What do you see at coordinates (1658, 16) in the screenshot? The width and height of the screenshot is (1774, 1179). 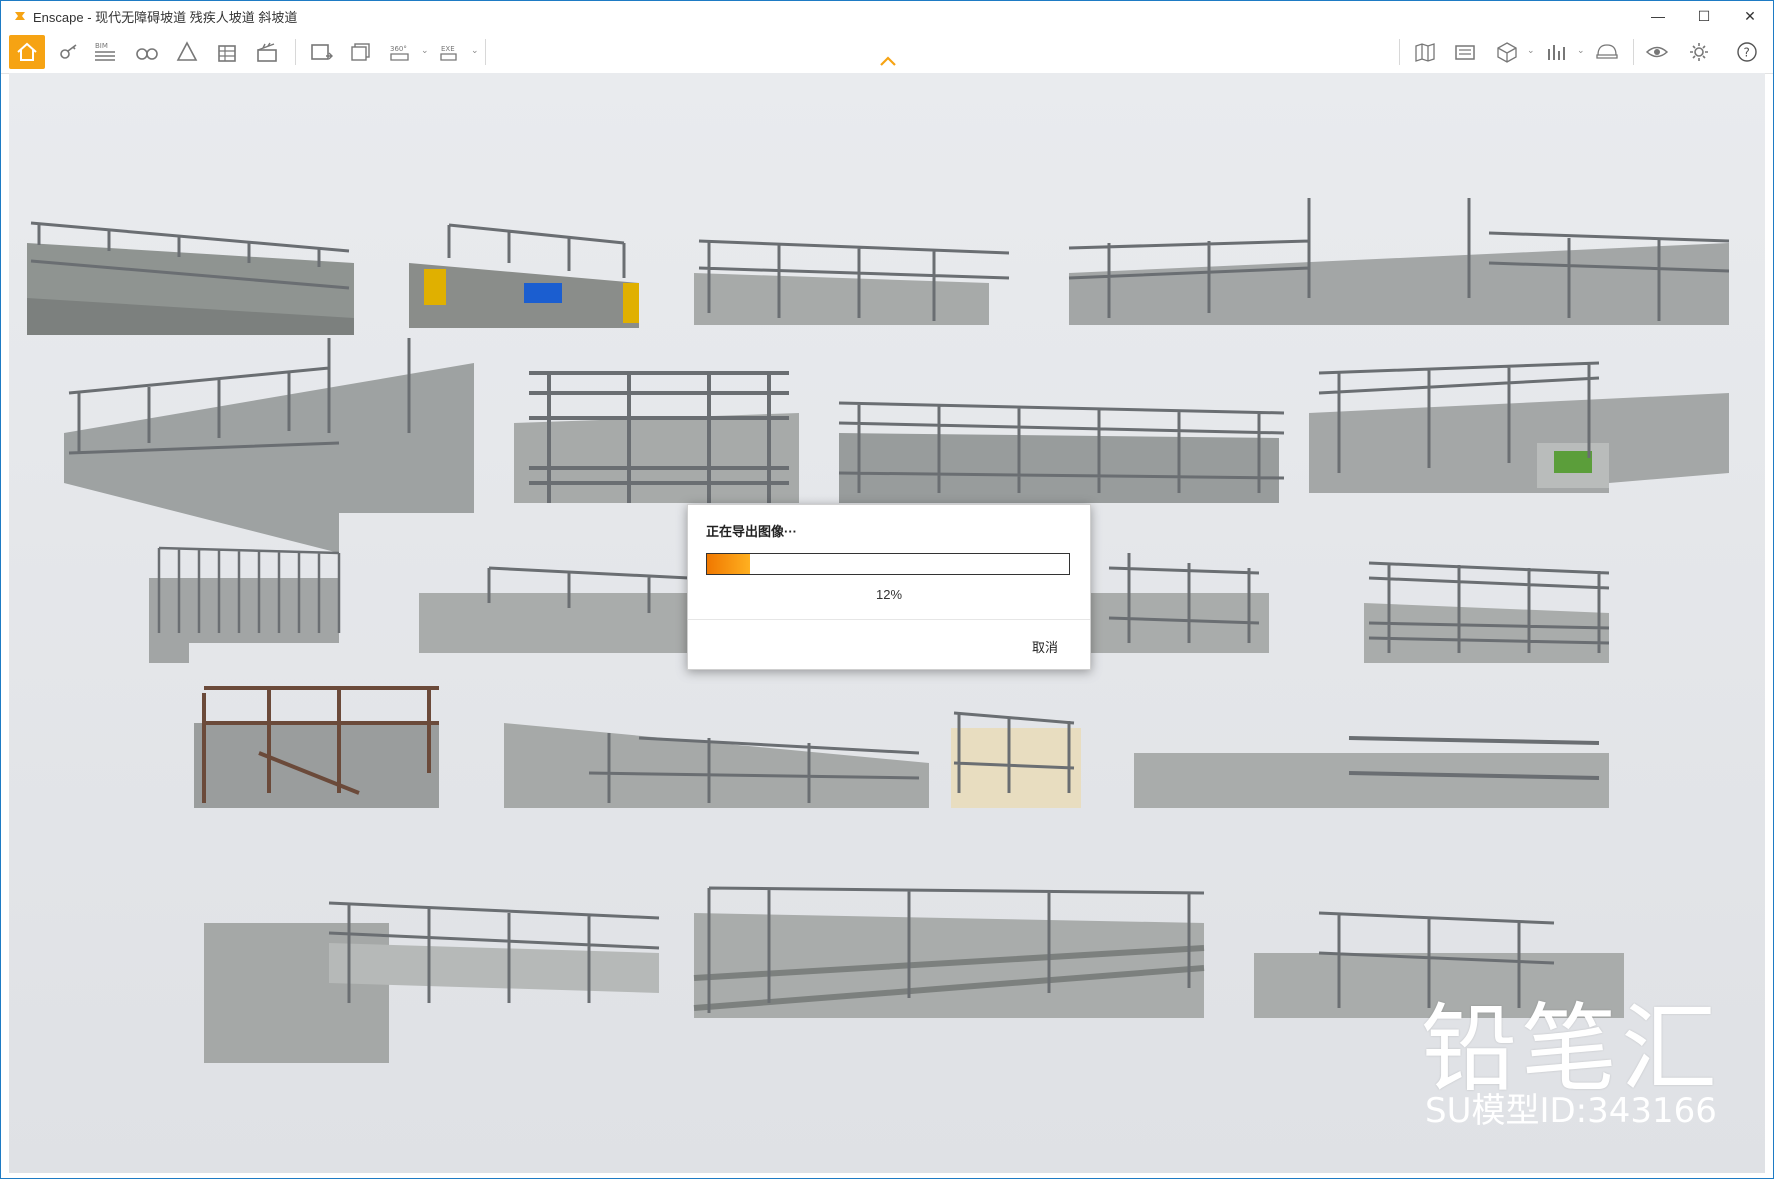 I see `minimize-button: —` at bounding box center [1658, 16].